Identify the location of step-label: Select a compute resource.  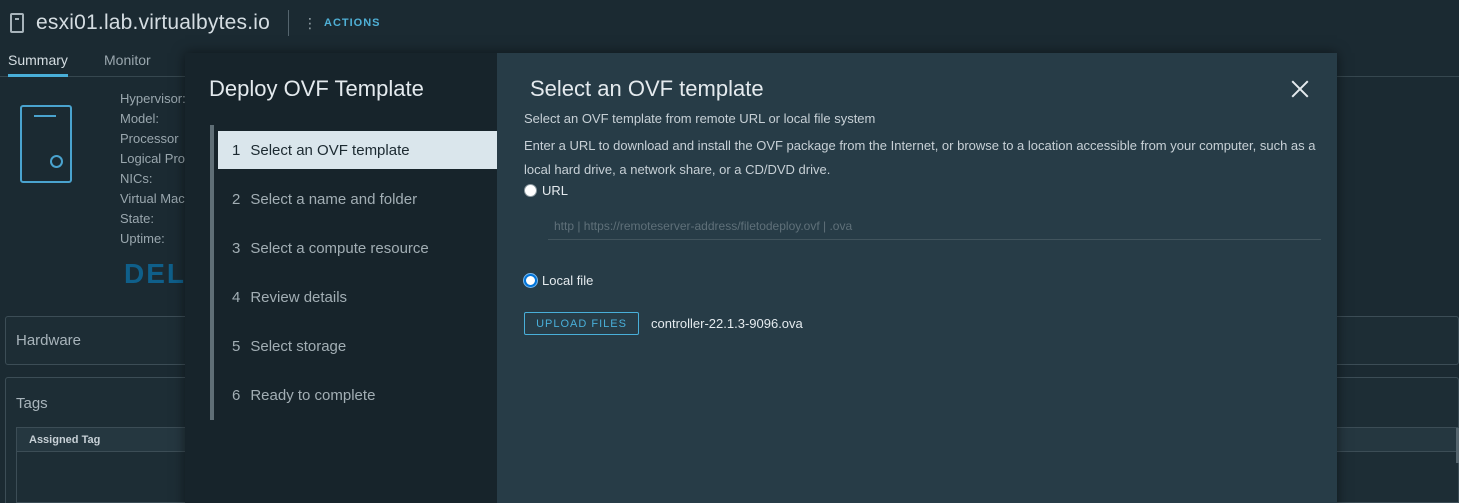
(339, 248).